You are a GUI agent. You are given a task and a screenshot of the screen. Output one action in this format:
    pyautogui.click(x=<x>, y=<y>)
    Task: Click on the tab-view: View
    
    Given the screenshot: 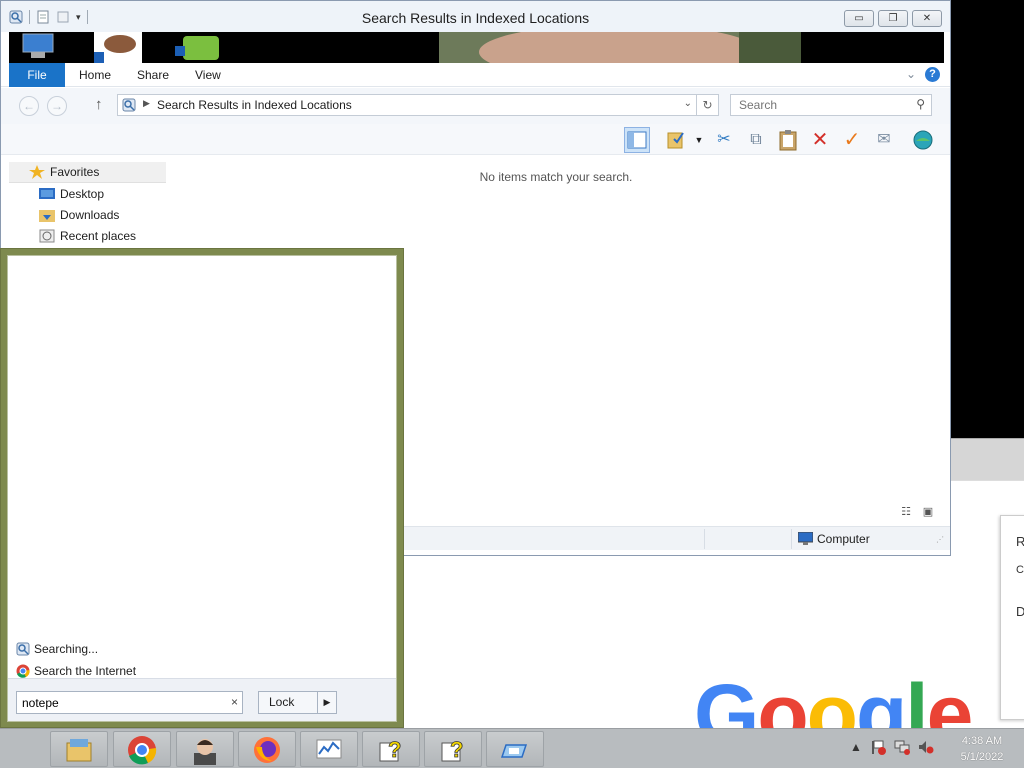 What is the action you would take?
    pyautogui.click(x=208, y=75)
    